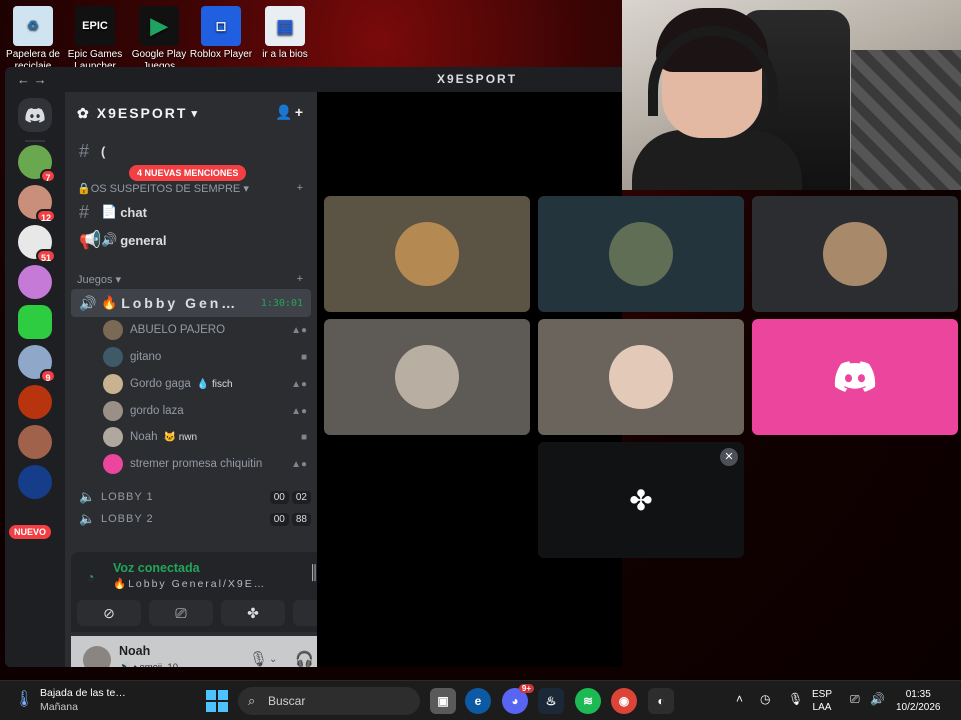 Image resolution: width=961 pixels, height=720 pixels. What do you see at coordinates (822, 701) in the screenshot?
I see `language-indicator: ESP LAA` at bounding box center [822, 701].